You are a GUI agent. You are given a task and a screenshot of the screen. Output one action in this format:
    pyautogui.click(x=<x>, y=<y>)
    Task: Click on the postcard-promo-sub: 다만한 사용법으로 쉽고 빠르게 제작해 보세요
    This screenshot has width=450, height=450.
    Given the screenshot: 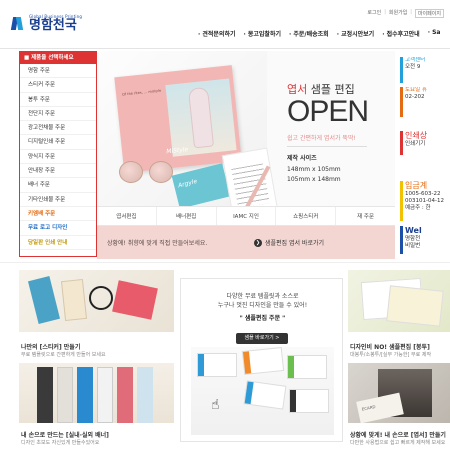 What is the action you would take?
    pyautogui.click(x=398, y=443)
    